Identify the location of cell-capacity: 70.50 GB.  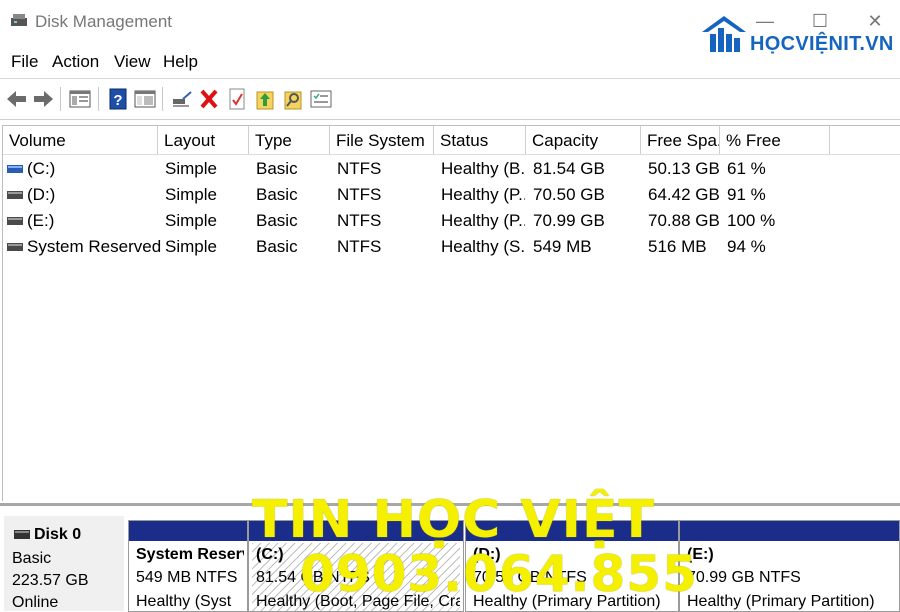
(569, 194).